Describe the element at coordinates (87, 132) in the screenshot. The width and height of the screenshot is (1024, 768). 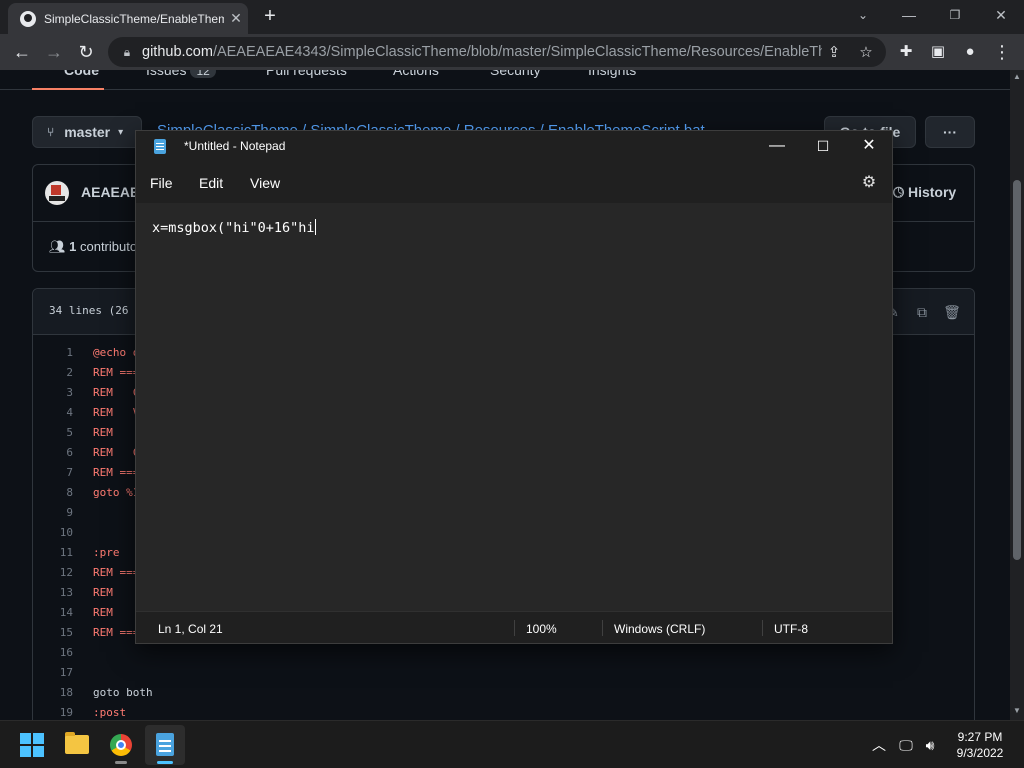
I see `branch-select-button: ⑂ master ▾` at that location.